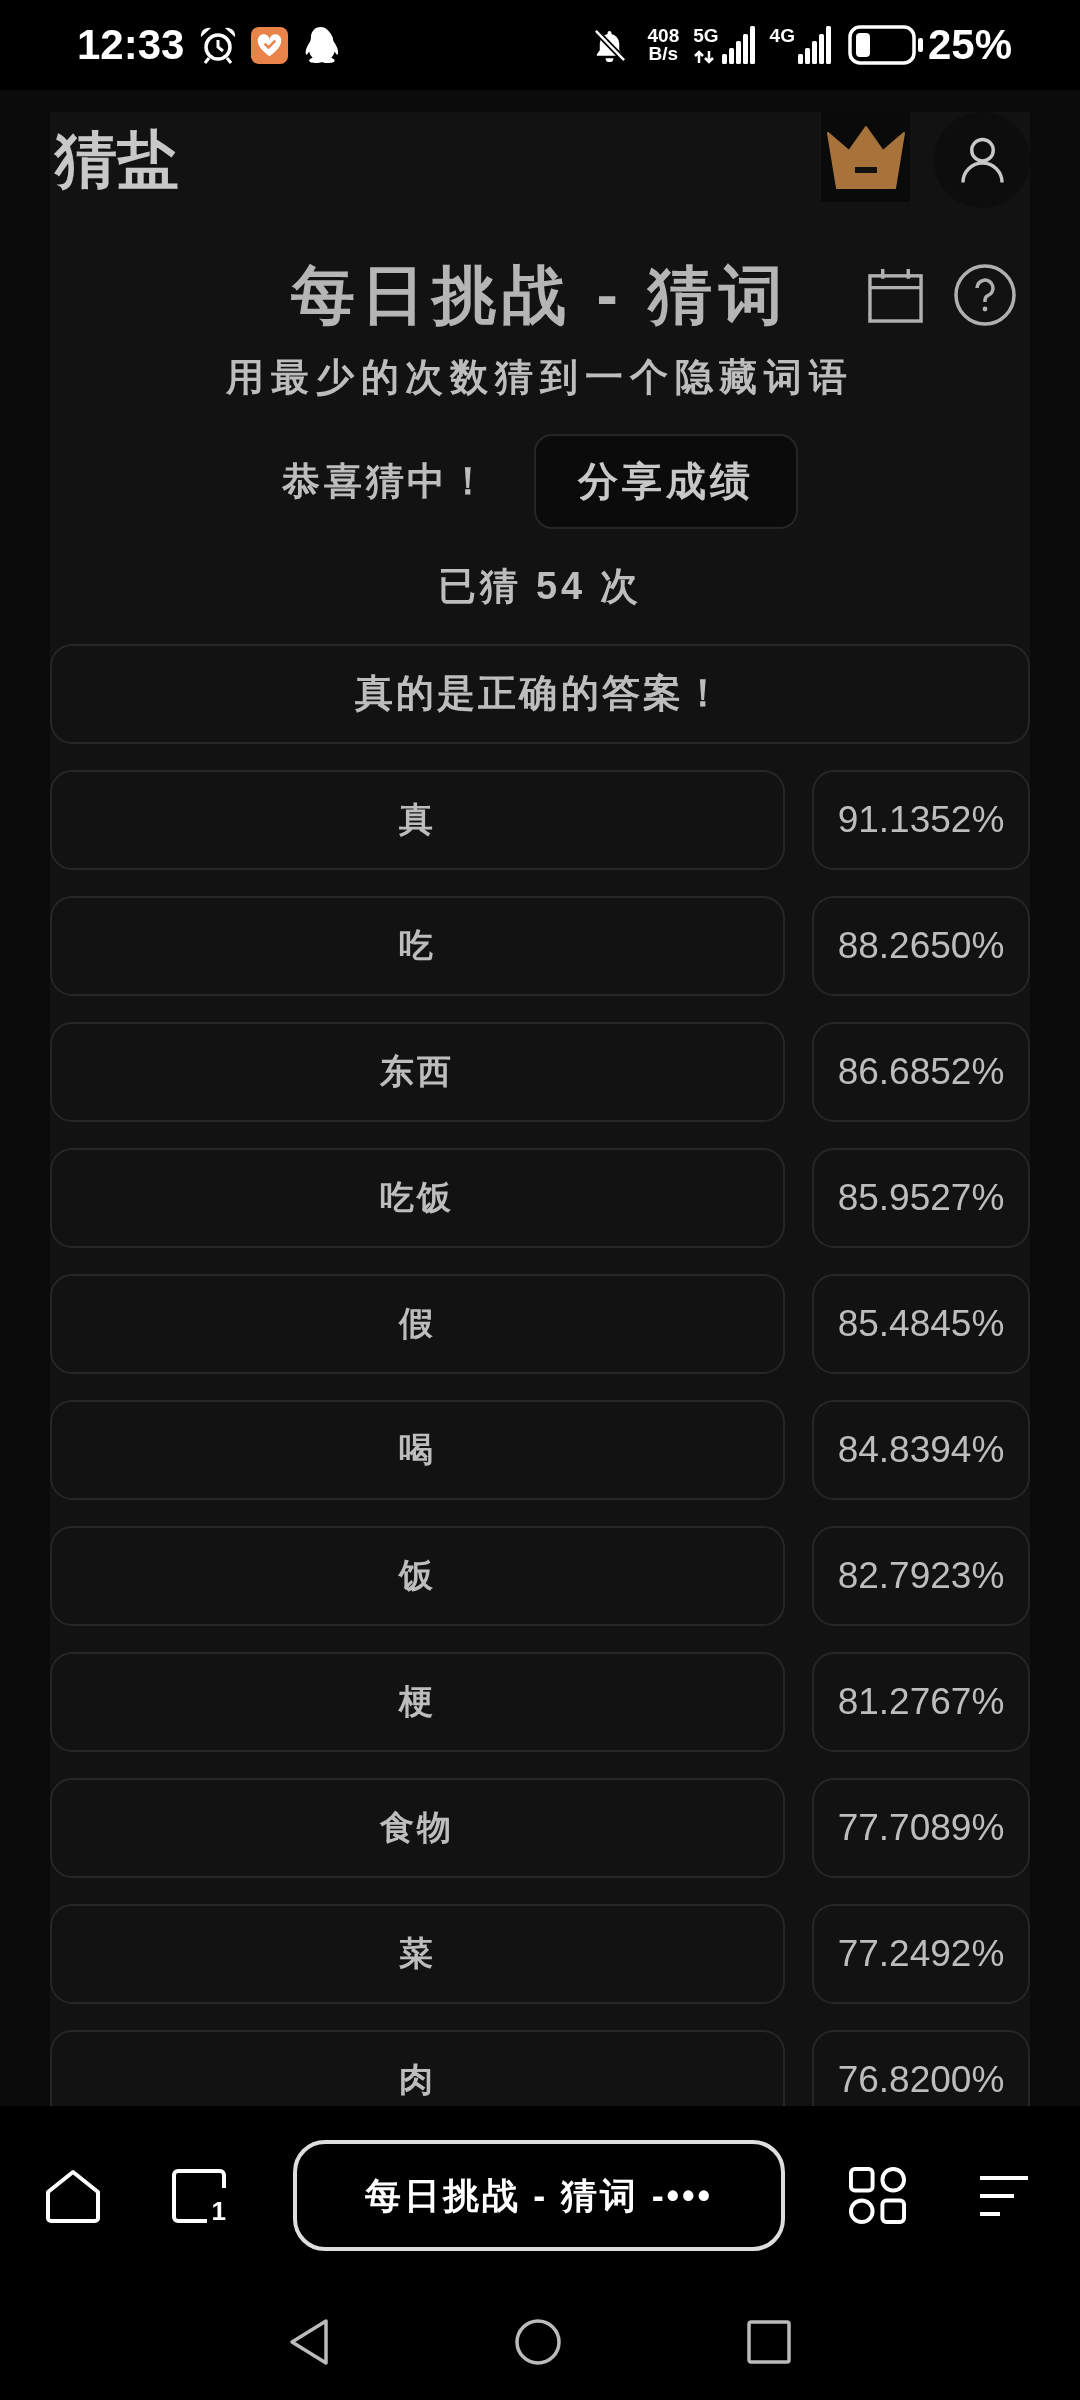 The image size is (1080, 2400). Describe the element at coordinates (417, 1701) in the screenshot. I see `guess-word-cell: 梗` at that location.